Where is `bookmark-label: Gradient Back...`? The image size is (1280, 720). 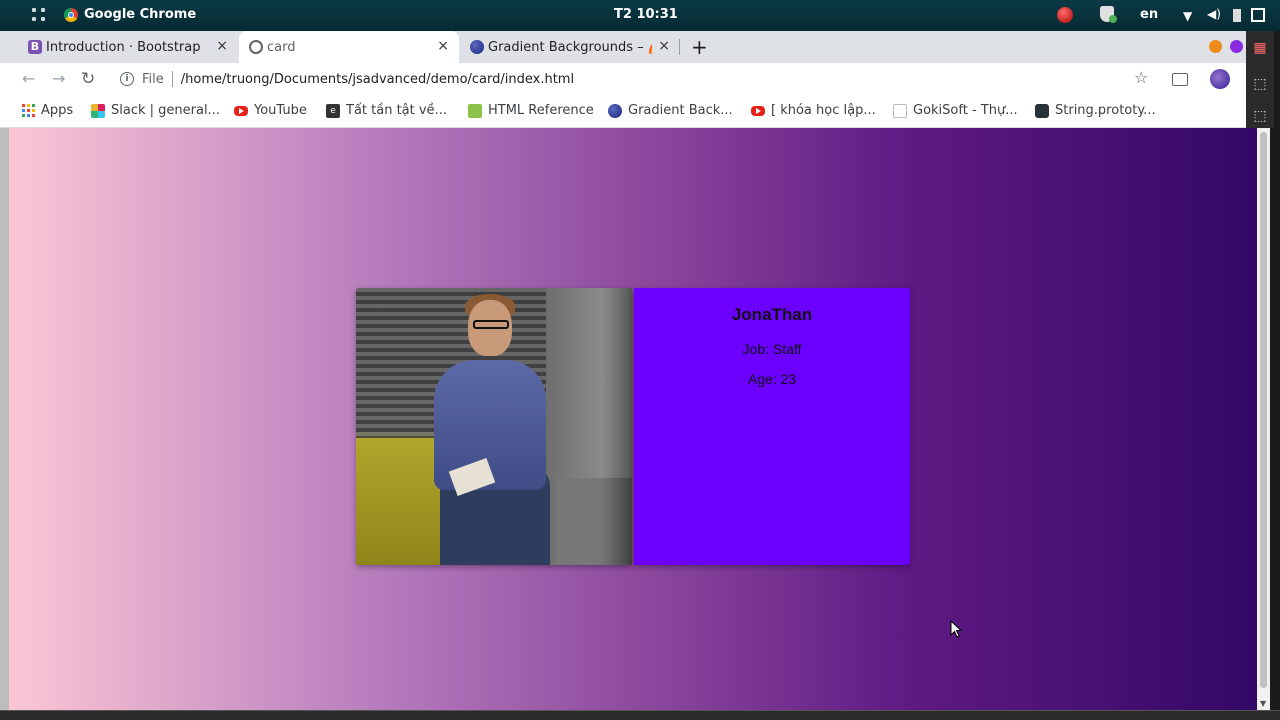 bookmark-label: Gradient Back... is located at coordinates (680, 110).